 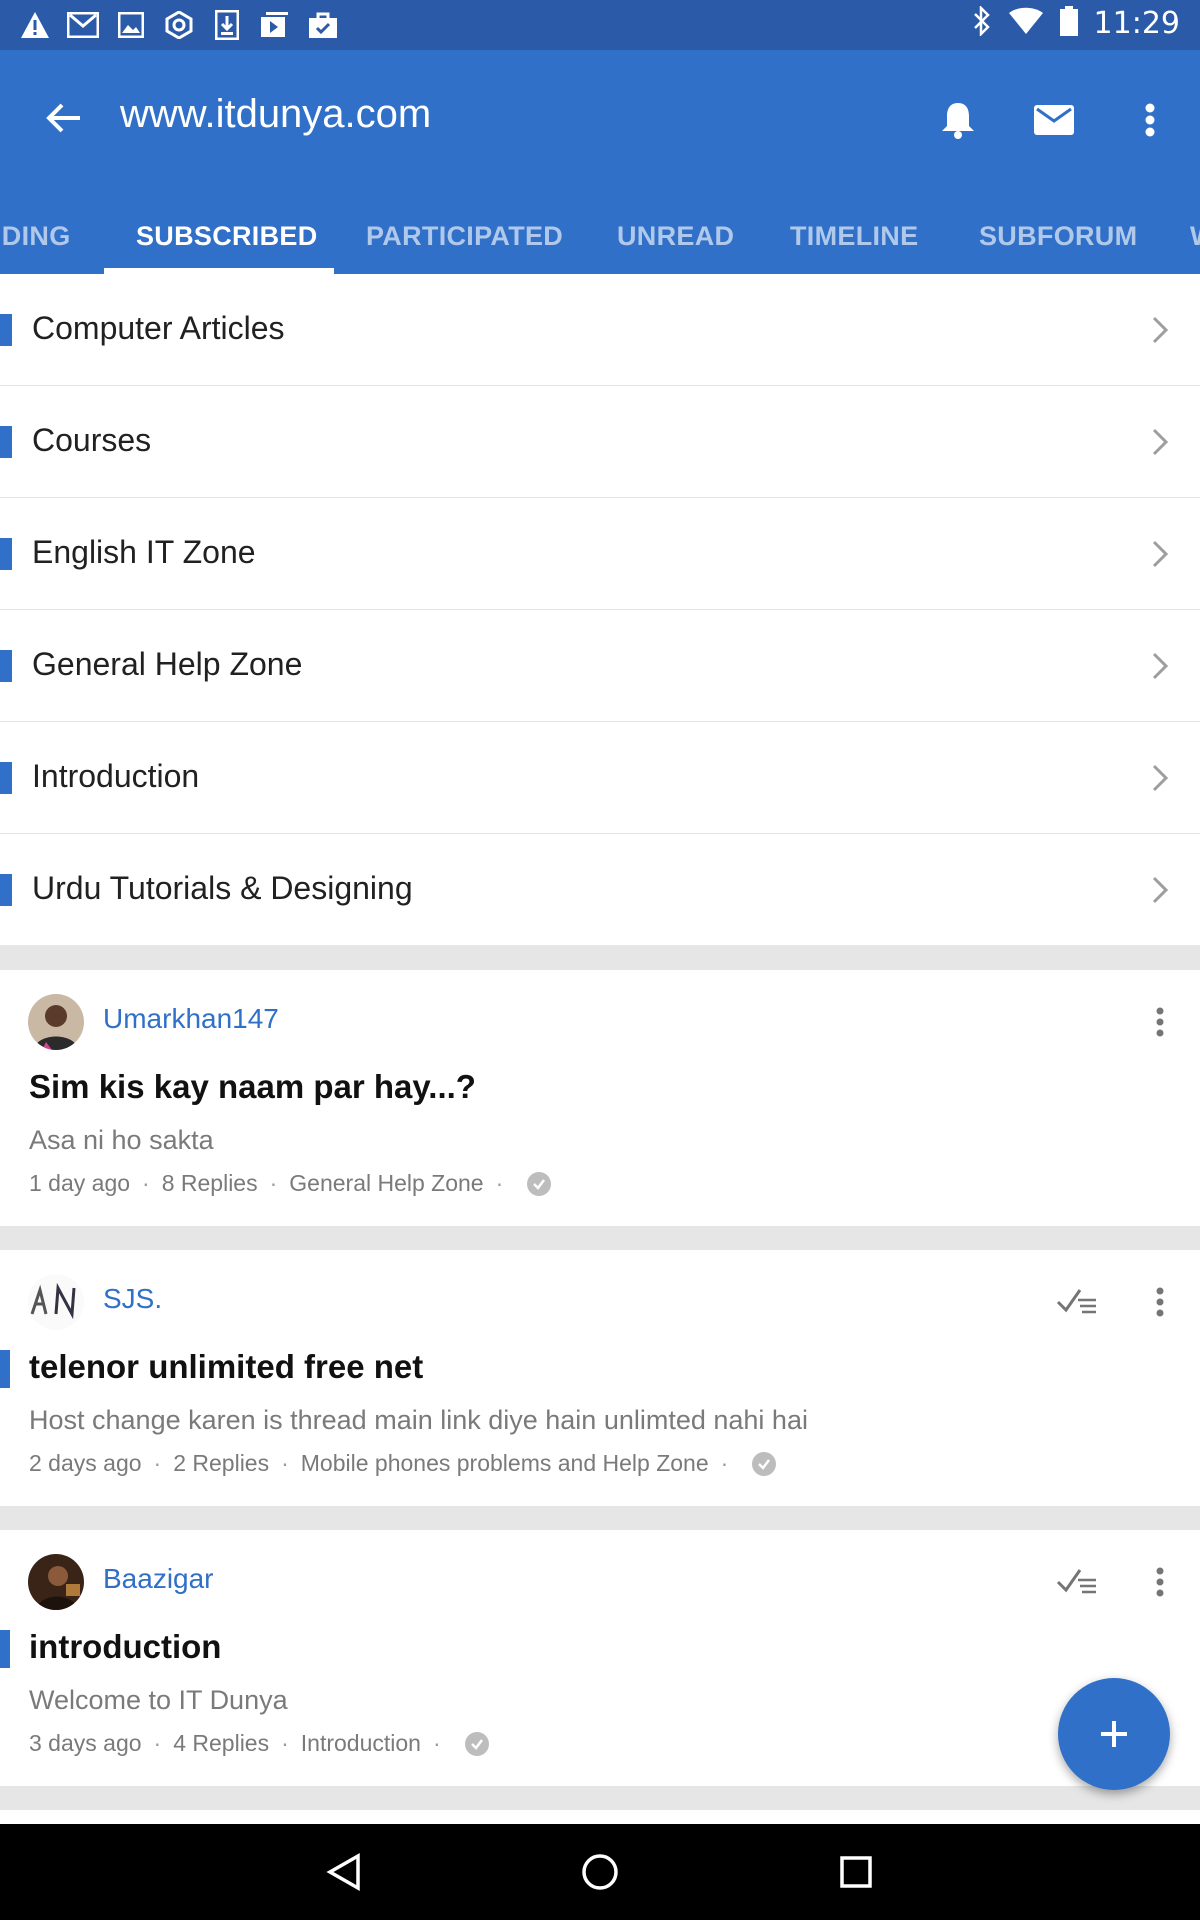 I want to click on app-bar-actions, so click(x=1054, y=120).